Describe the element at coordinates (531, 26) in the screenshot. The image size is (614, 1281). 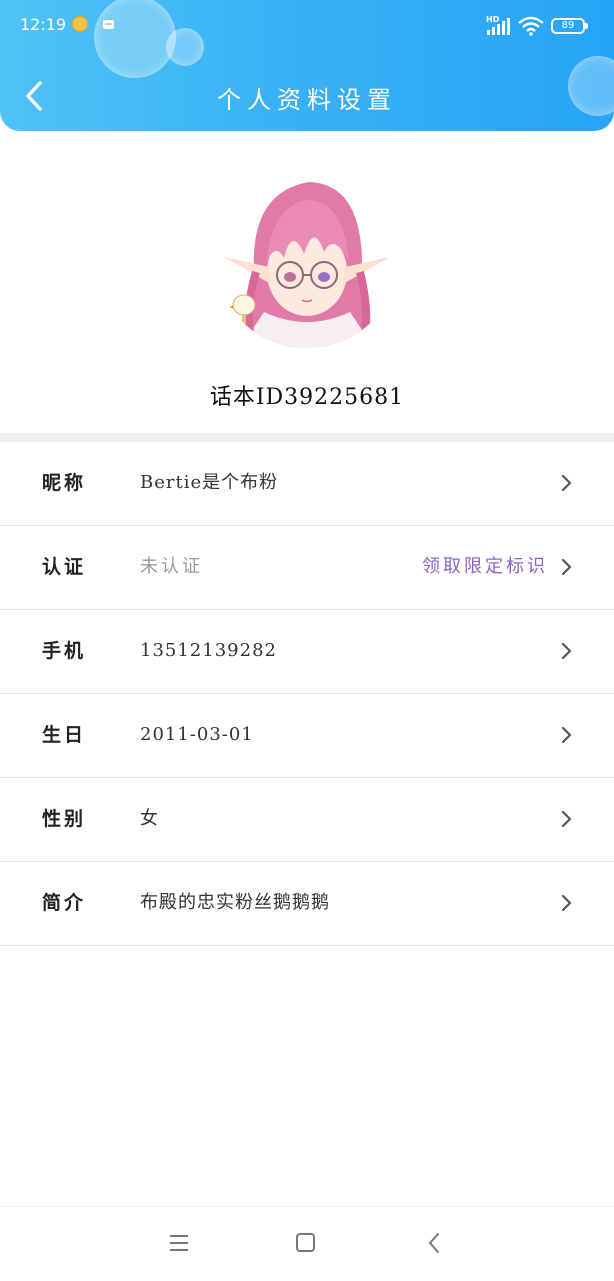
I see `wifi-icon` at that location.